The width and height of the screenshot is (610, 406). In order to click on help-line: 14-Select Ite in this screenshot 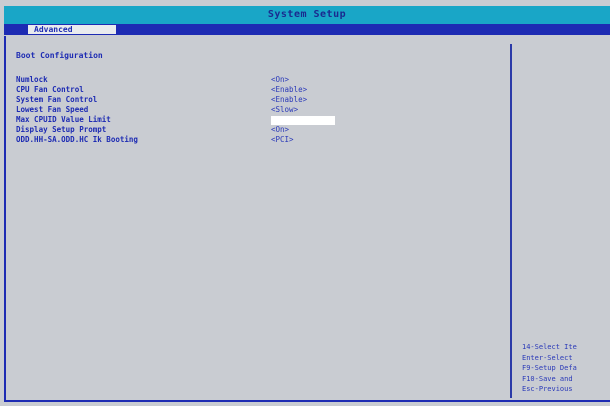, I will do `click(549, 347)`.